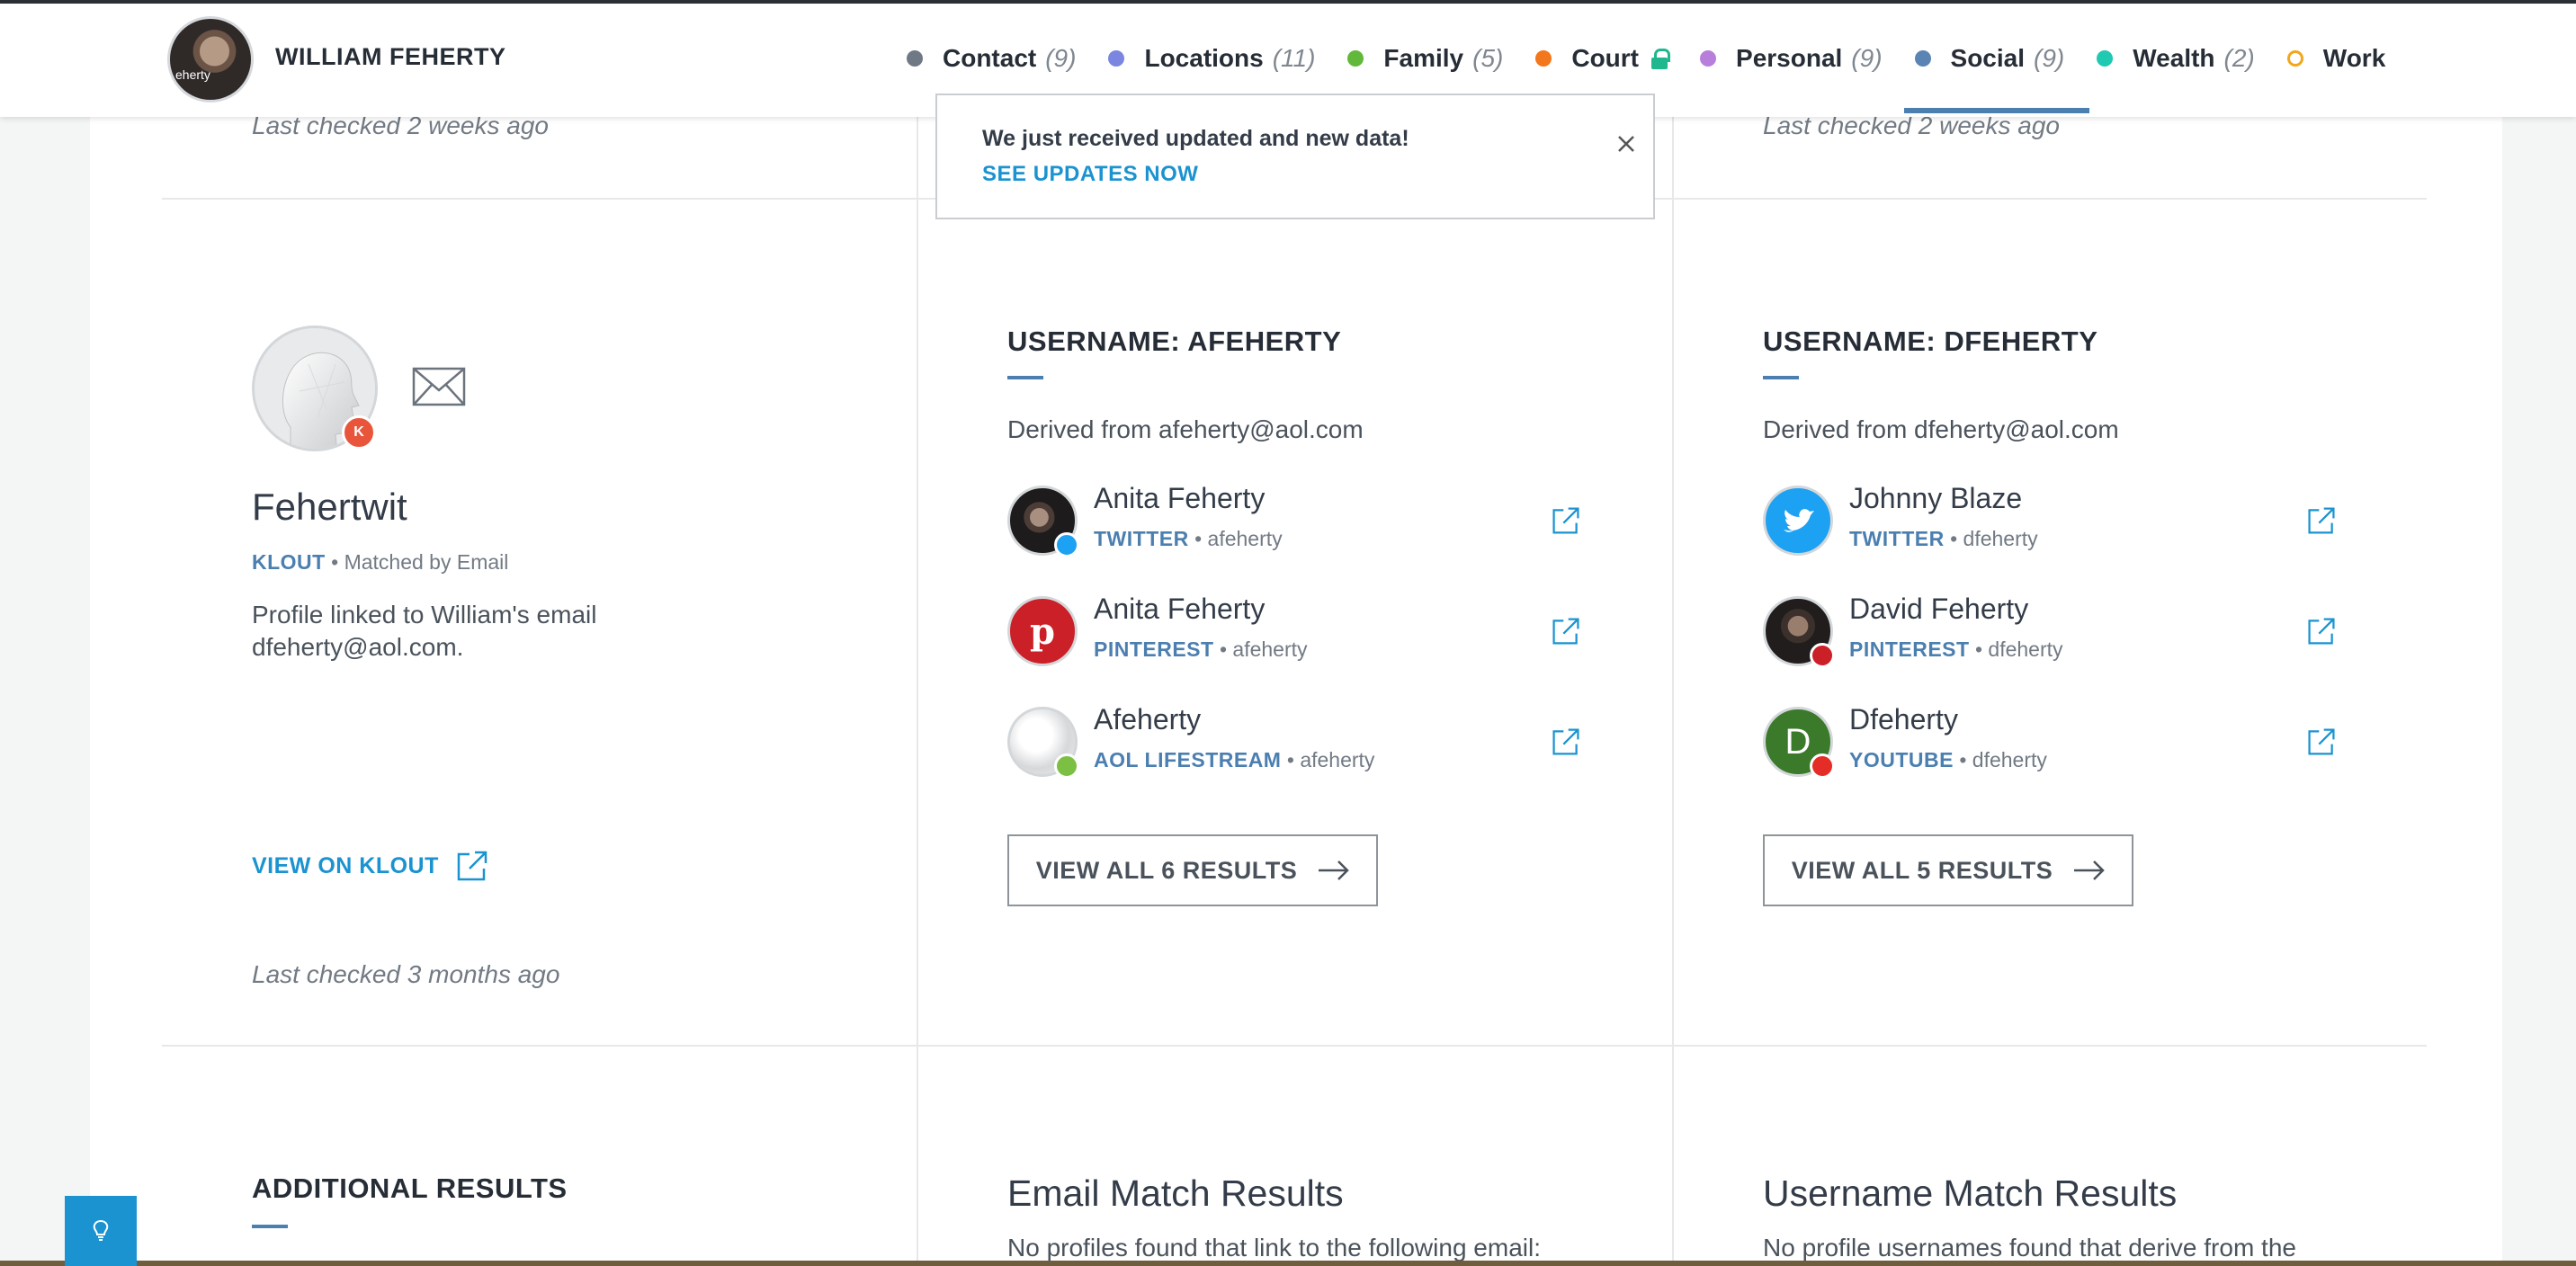  I want to click on klout-match-type: Matched by Email, so click(426, 562).